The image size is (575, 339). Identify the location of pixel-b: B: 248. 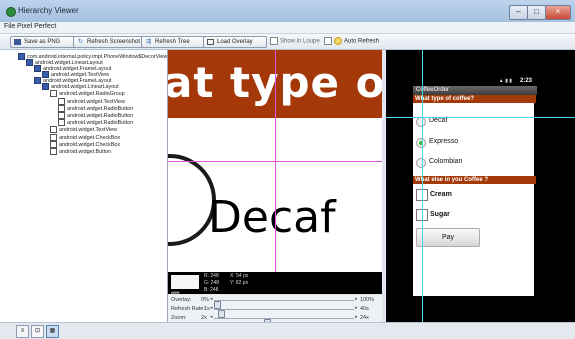
(211, 290).